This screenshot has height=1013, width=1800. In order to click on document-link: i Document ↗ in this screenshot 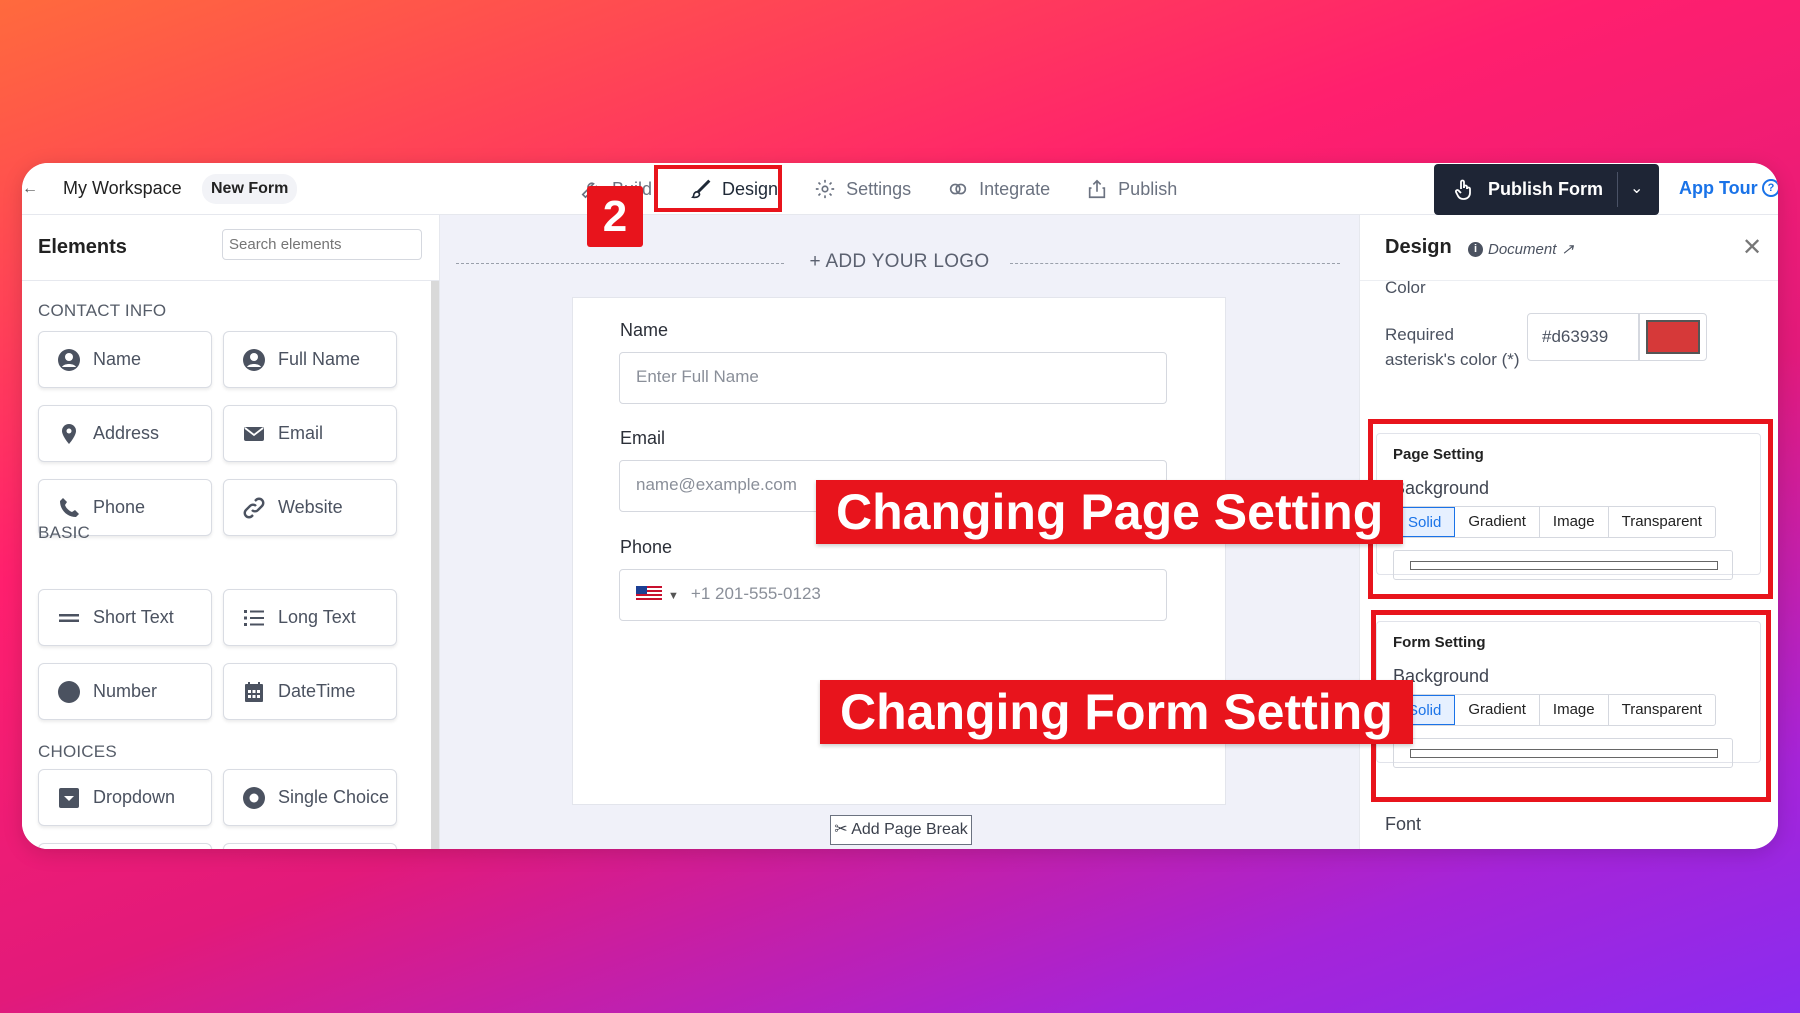, I will do `click(1521, 249)`.